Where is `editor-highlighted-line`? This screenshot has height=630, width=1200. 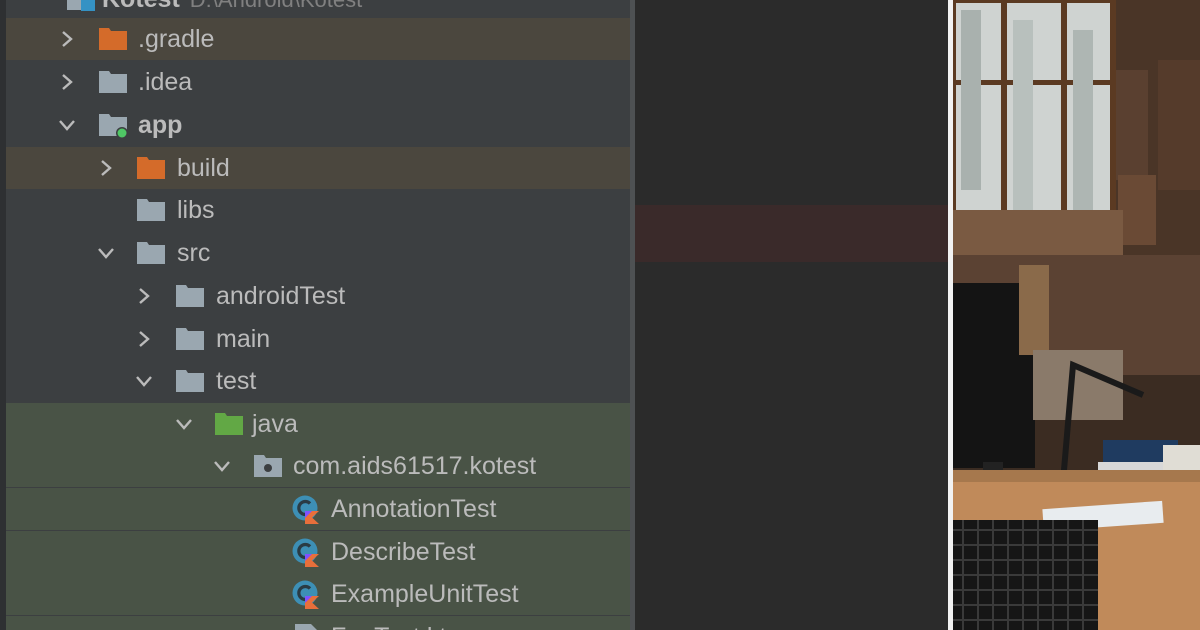 editor-highlighted-line is located at coordinates (791, 233).